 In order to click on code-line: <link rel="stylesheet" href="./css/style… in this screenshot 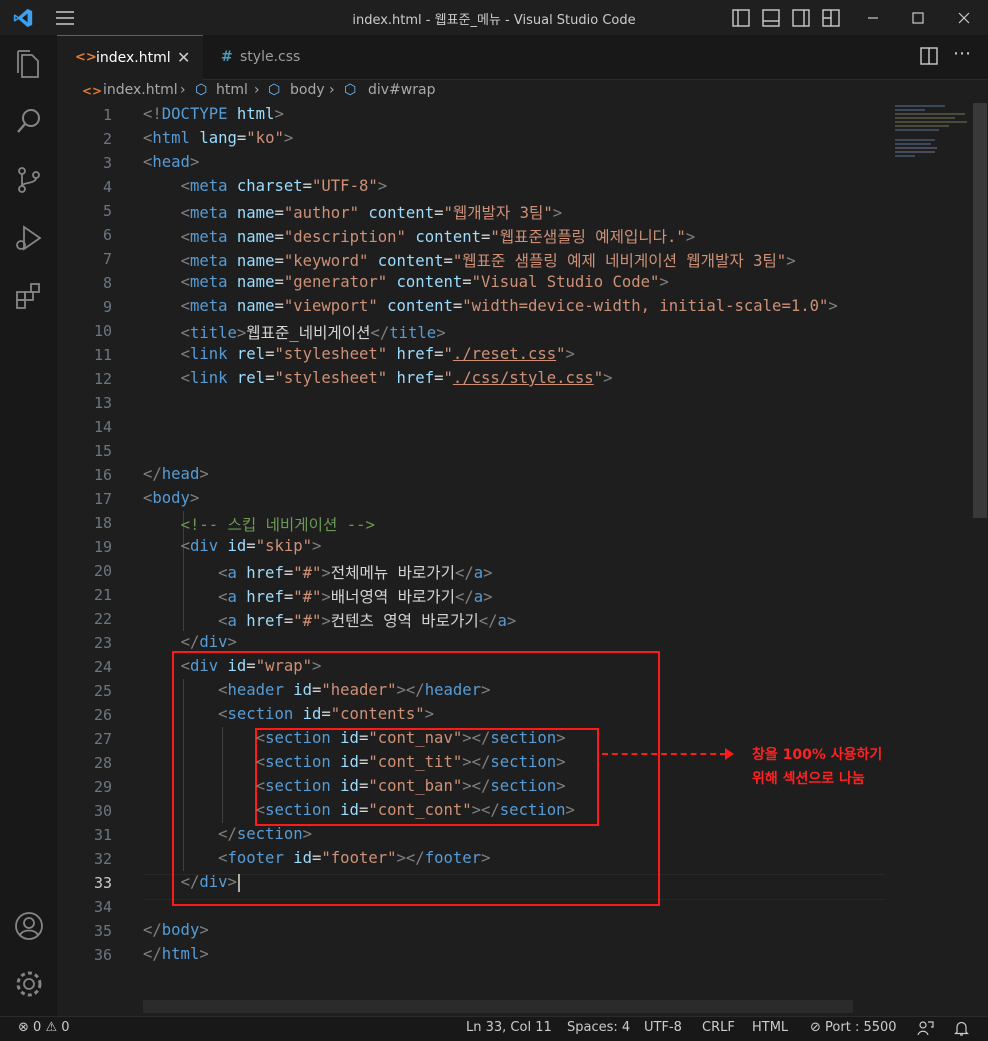, I will do `click(378, 378)`.